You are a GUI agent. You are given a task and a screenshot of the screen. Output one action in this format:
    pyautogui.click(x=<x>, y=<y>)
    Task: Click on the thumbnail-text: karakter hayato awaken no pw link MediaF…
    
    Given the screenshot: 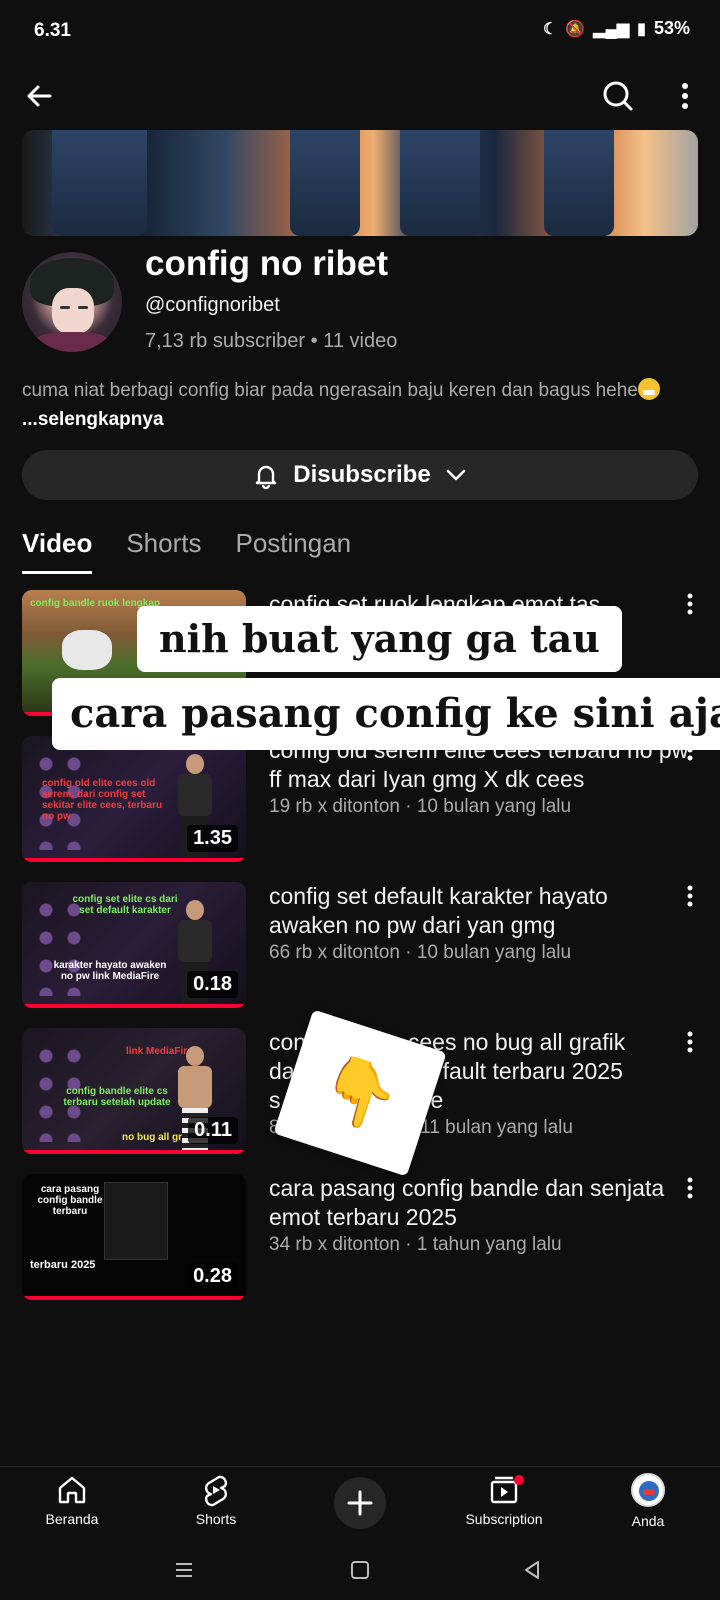 What is the action you would take?
    pyautogui.click(x=110, y=971)
    